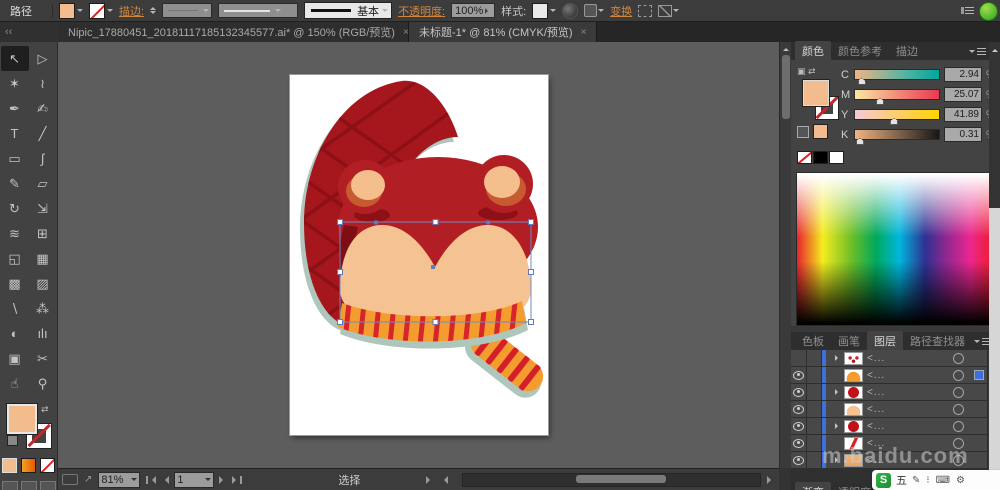 The height and width of the screenshot is (490, 1000). I want to click on channel-value-field: 41.89, so click(963, 114).